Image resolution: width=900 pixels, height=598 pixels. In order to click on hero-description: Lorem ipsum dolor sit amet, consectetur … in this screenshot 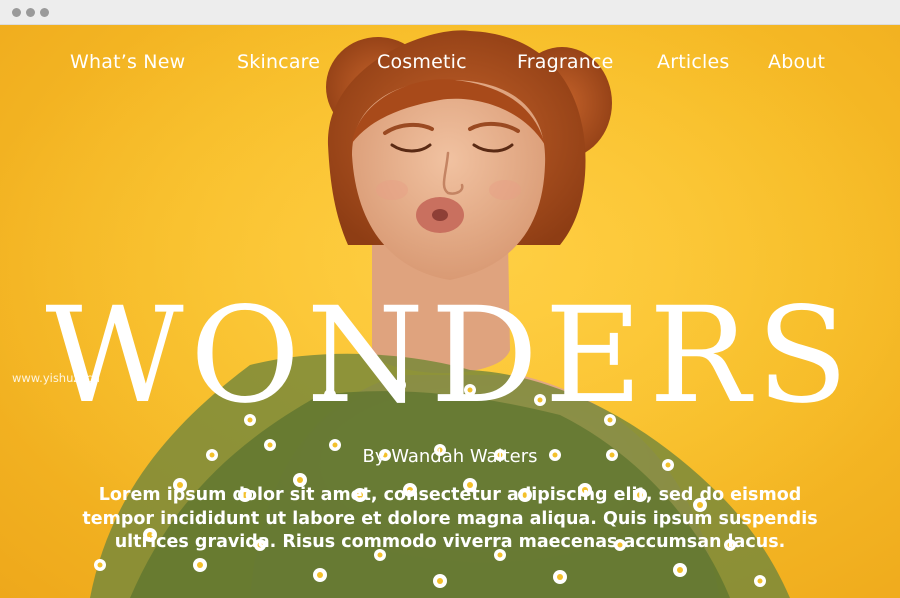, I will do `click(450, 518)`.